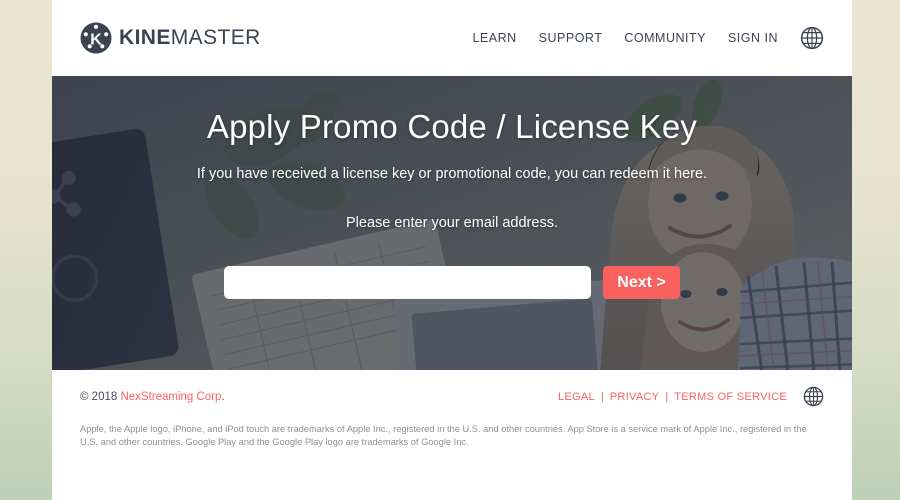 Image resolution: width=900 pixels, height=500 pixels. Describe the element at coordinates (100, 396) in the screenshot. I see `copyright-prefix: © 2018` at that location.